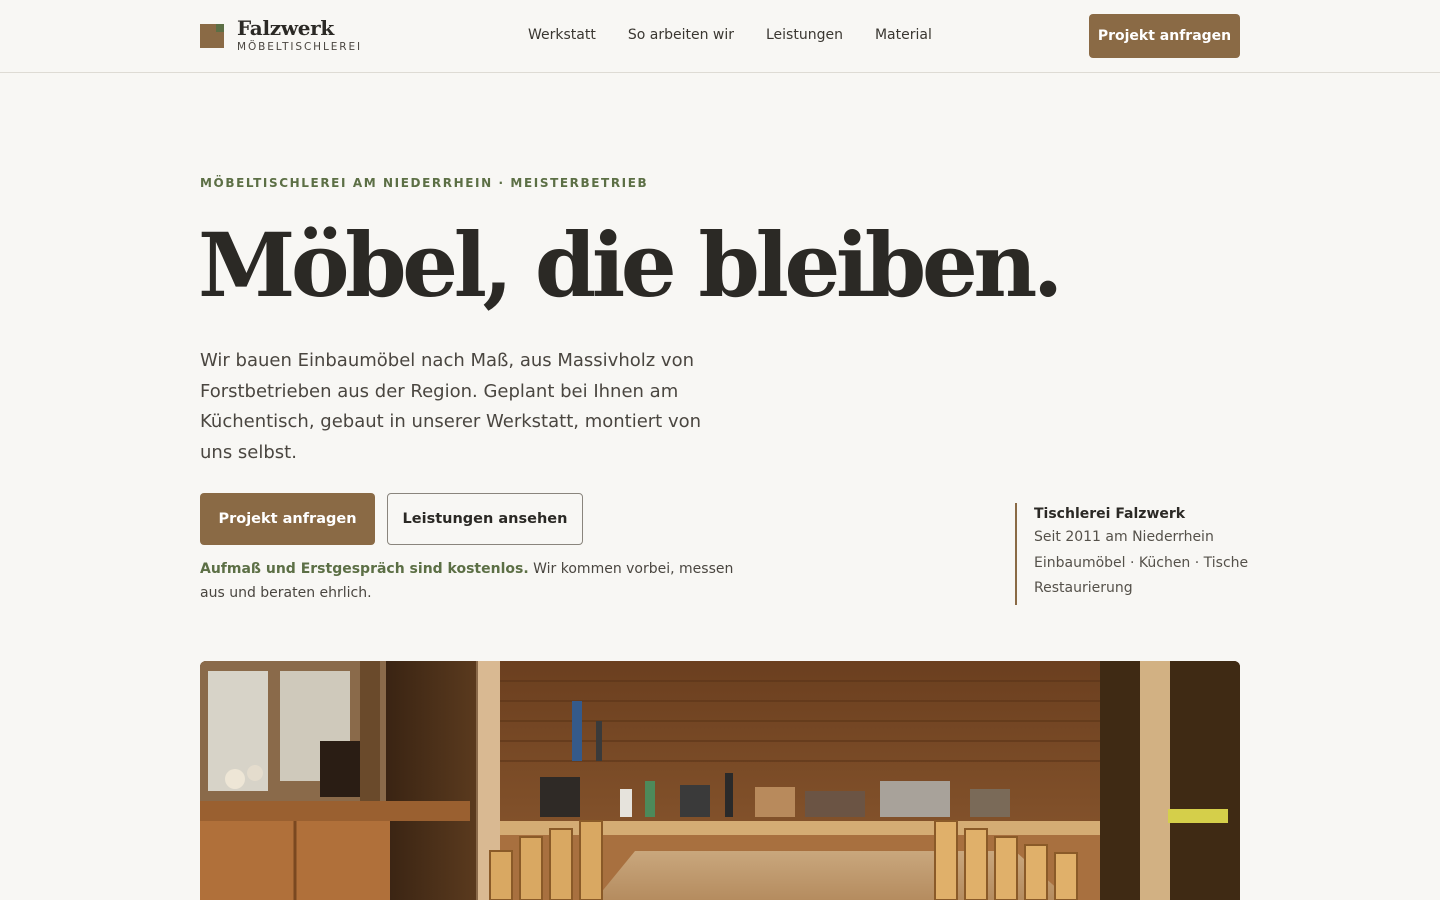 The height and width of the screenshot is (900, 1440). I want to click on brand-logo-link: Falzwerk MÖBELTISCHLEREI, so click(281, 37).